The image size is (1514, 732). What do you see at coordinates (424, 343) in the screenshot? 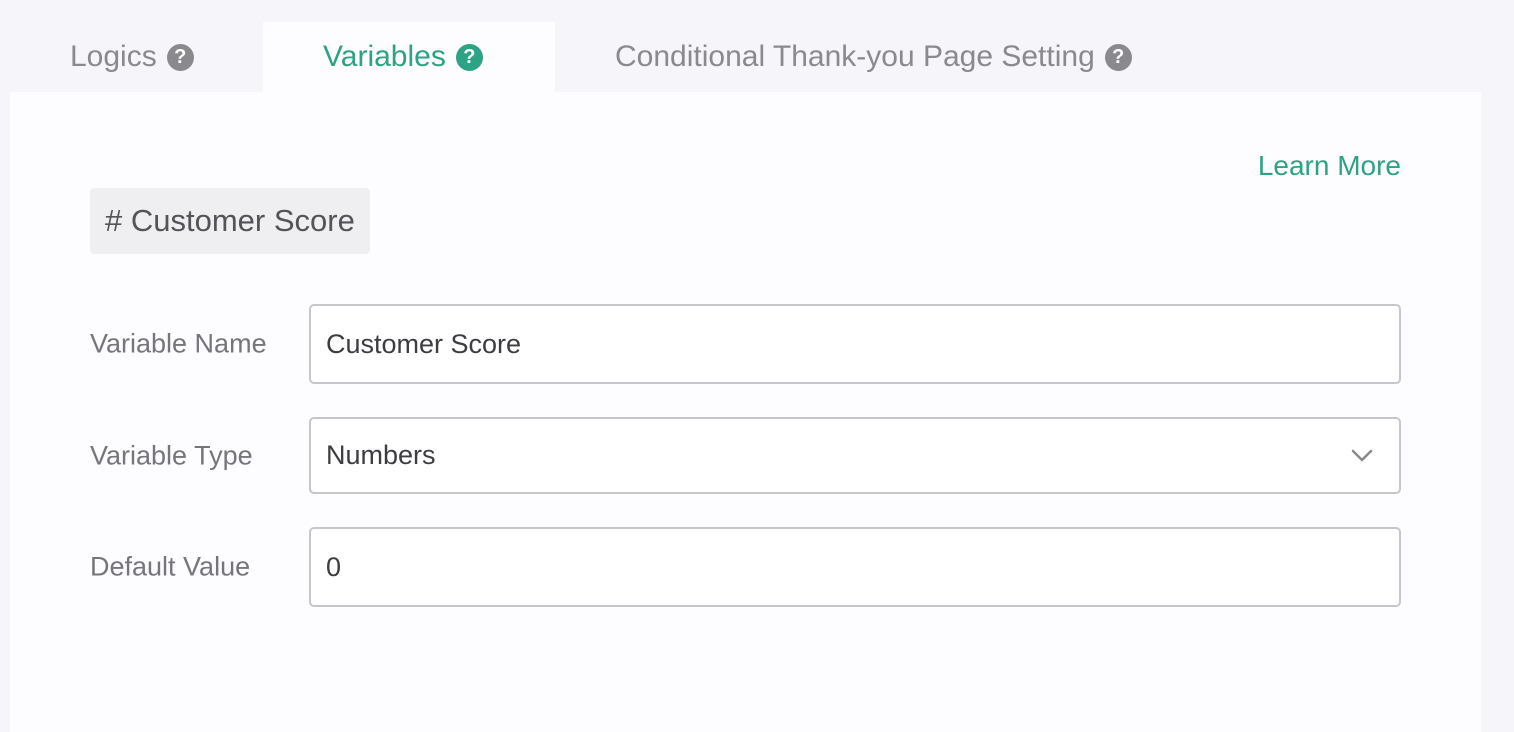
I see `variable-name-value: Customer Score` at bounding box center [424, 343].